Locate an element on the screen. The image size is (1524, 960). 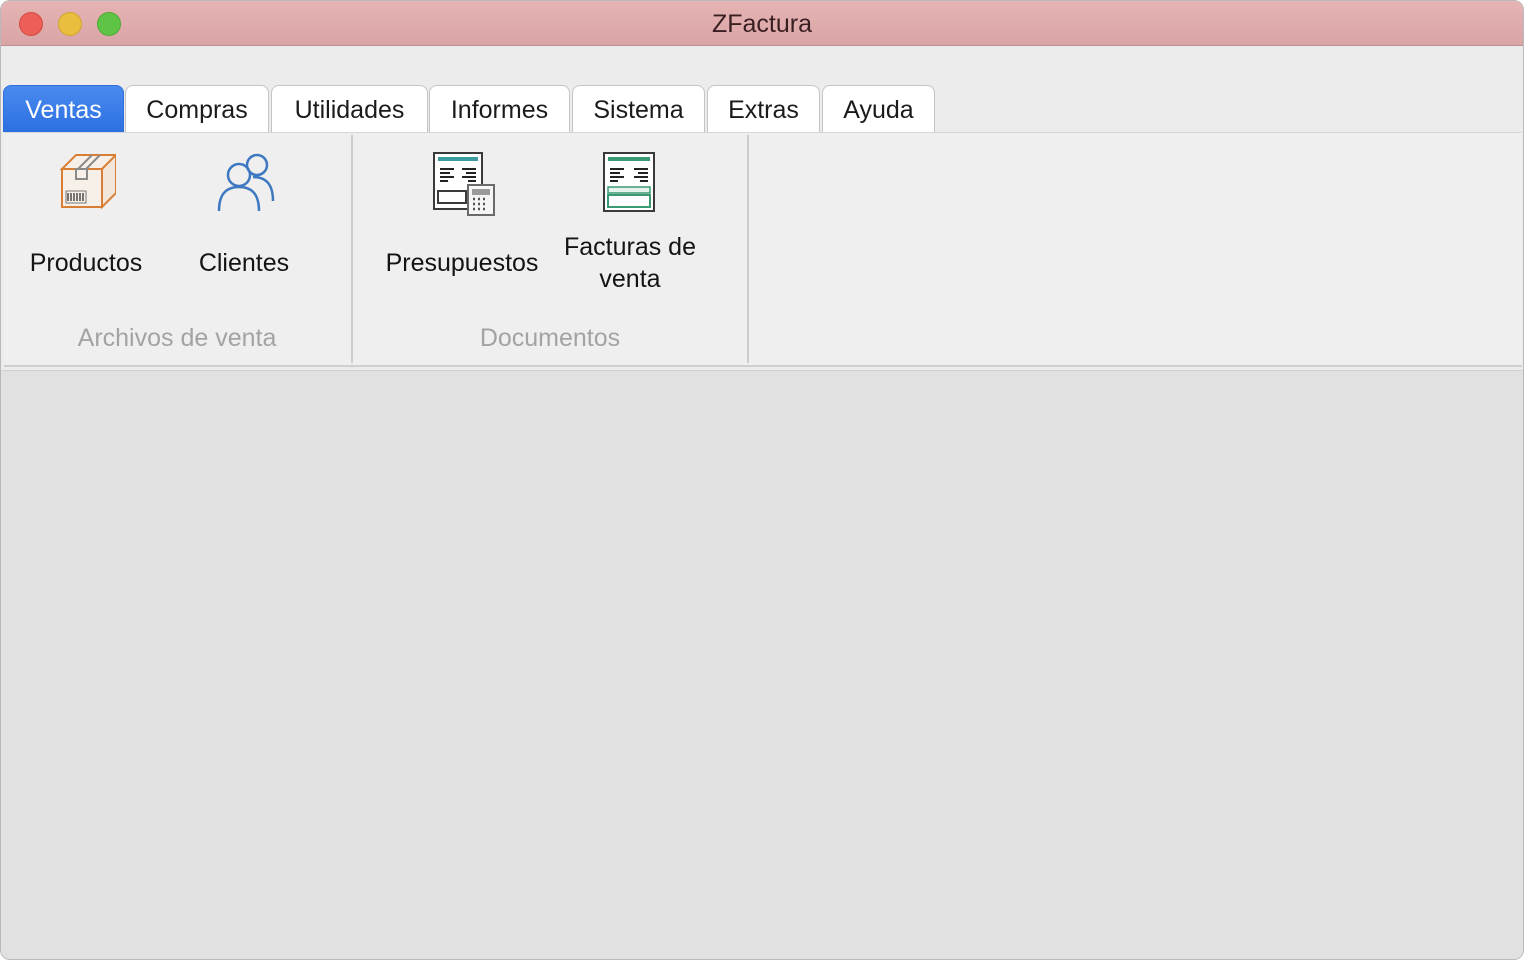
group-label-documentos: Documentos is located at coordinates (550, 338).